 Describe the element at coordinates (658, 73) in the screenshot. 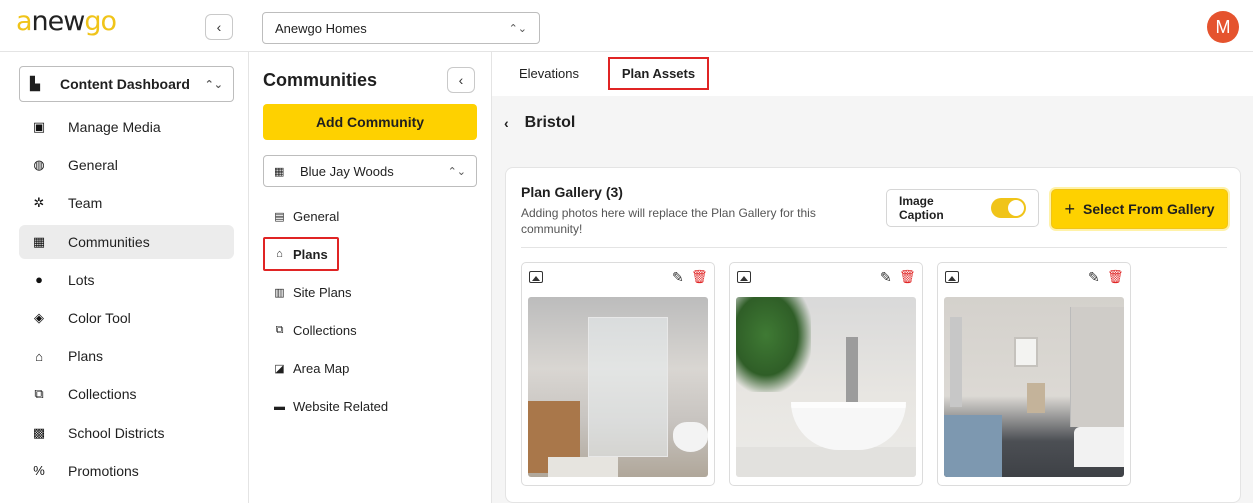

I see `tab-plan-assets: Plan Assets` at that location.